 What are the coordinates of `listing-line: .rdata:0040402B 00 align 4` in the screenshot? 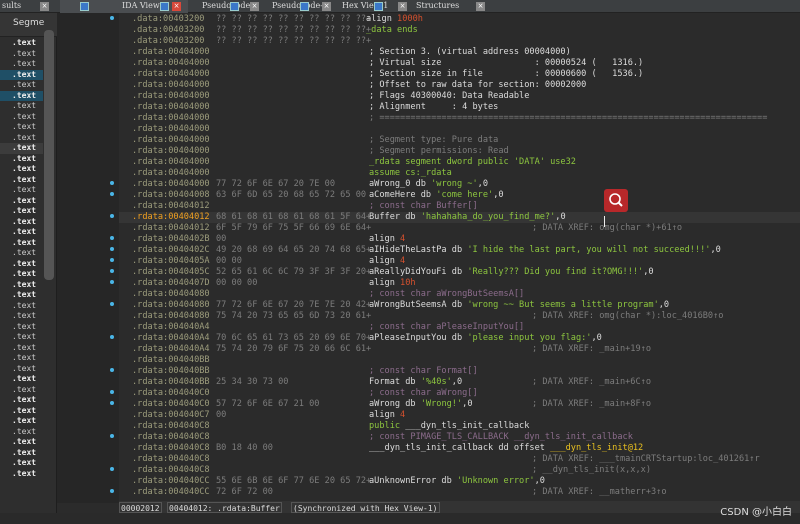 It's located at (459, 239).